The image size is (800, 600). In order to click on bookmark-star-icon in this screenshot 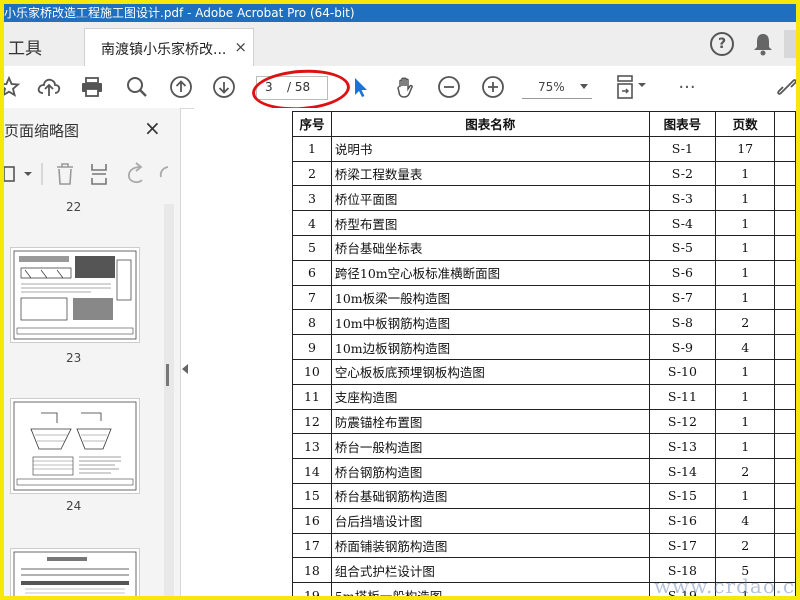, I will do `click(13, 87)`.